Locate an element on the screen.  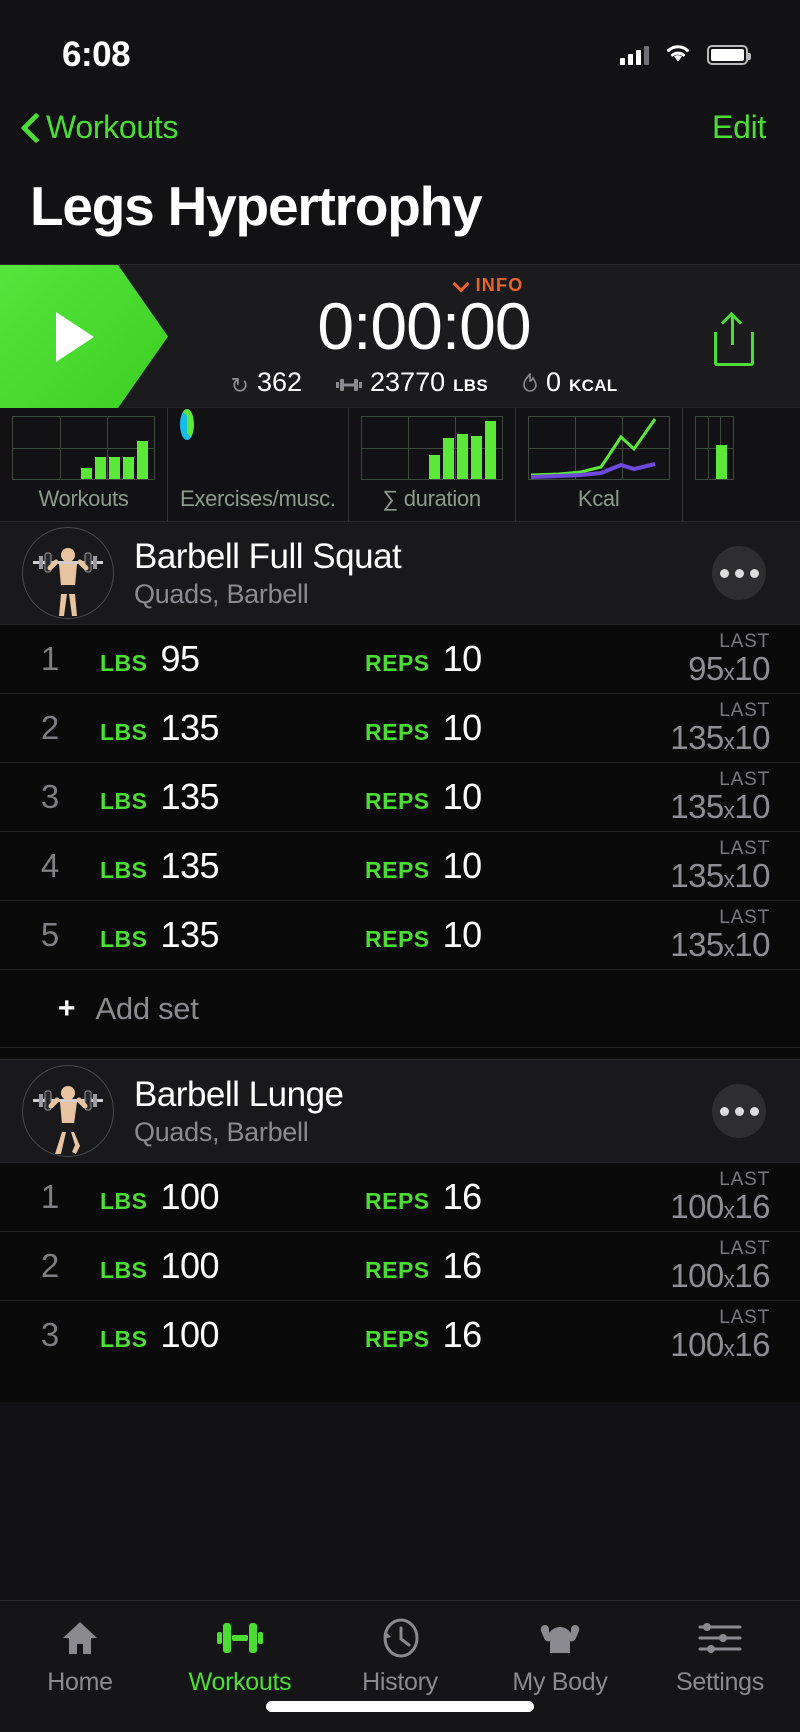
table-row: 1 LBS 95 REPS 10 LAST 95x10 is located at coordinates (400, 658).